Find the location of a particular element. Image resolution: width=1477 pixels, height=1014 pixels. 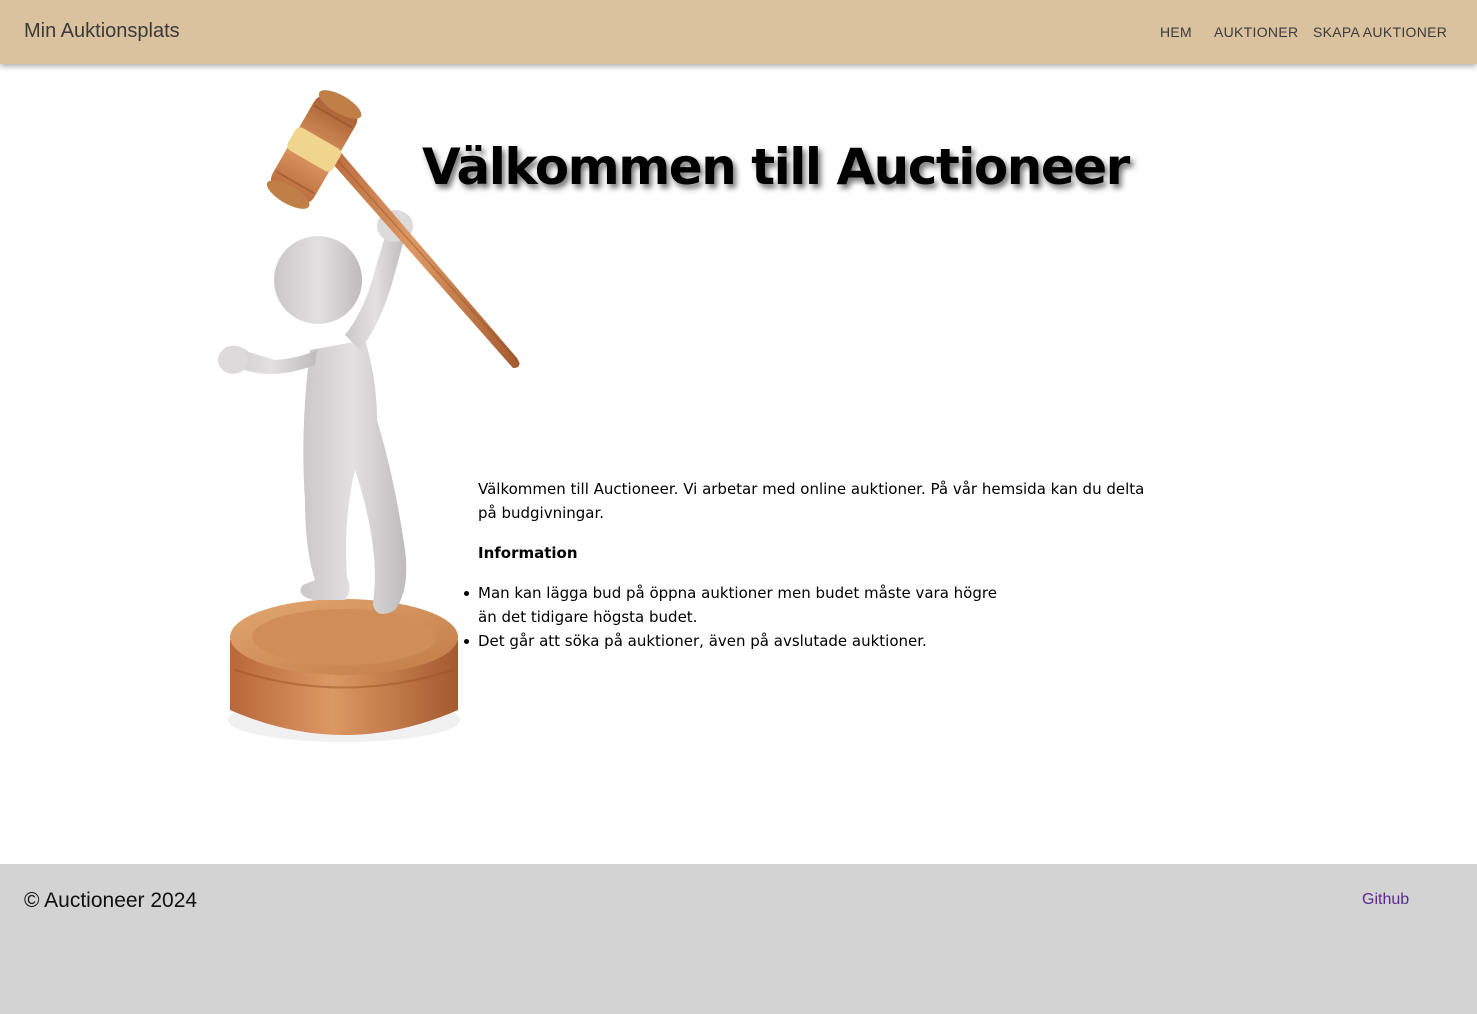

github-link: Github is located at coordinates (1385, 900).